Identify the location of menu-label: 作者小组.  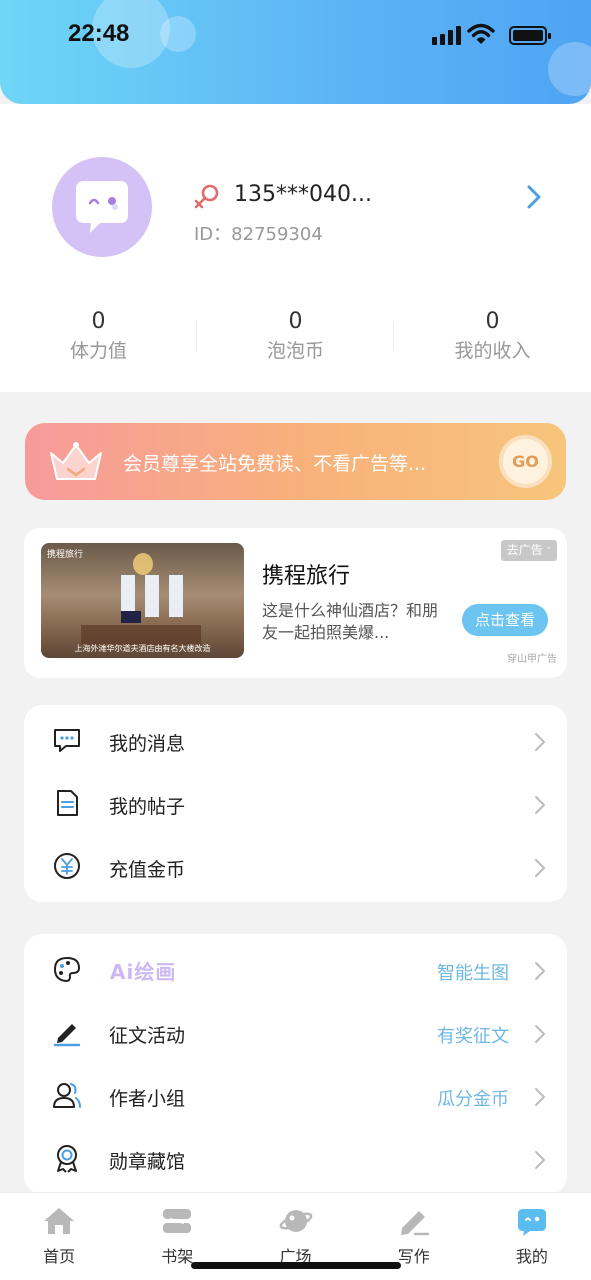
(147, 1099).